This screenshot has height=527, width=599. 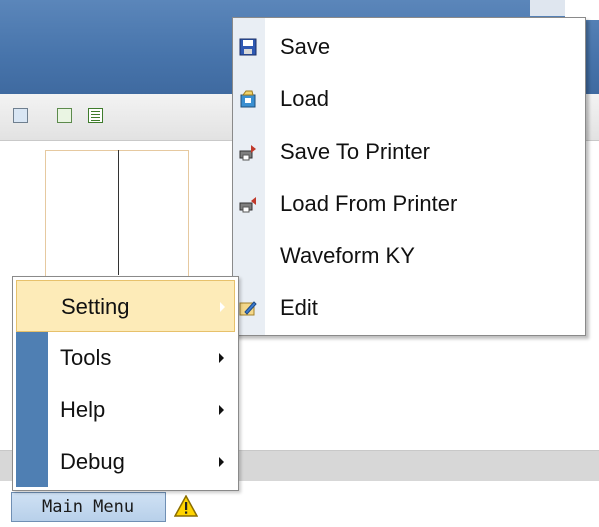 What do you see at coordinates (304, 98) in the screenshot?
I see `menu-item-load-label: Load` at bounding box center [304, 98].